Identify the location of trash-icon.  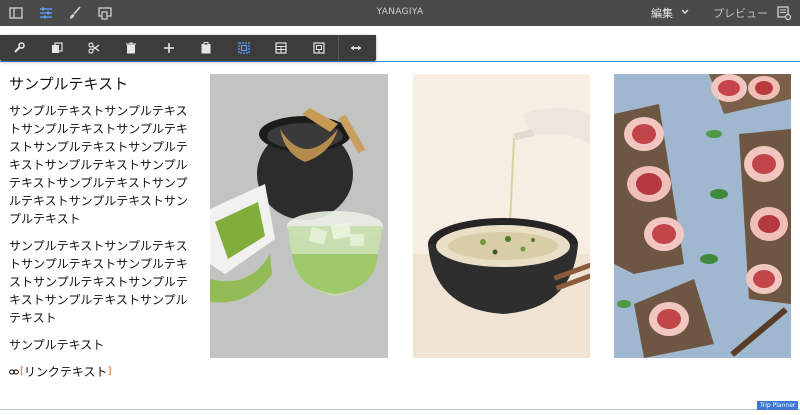
(131, 48).